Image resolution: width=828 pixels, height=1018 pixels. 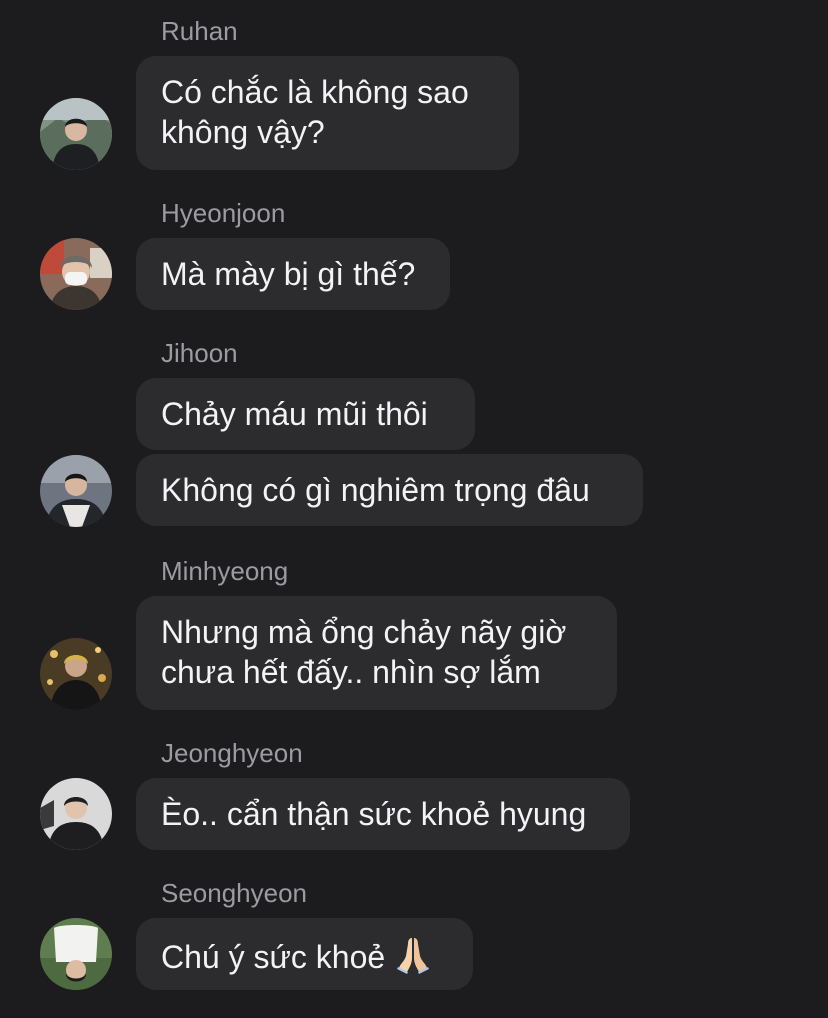 I want to click on sender-name-jihoon: Jihoon, so click(x=199, y=353).